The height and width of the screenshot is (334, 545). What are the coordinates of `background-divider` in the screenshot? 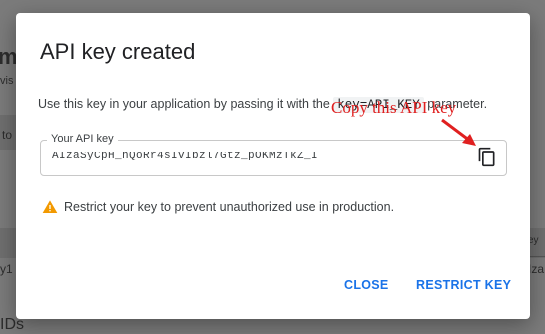 It's located at (537, 256).